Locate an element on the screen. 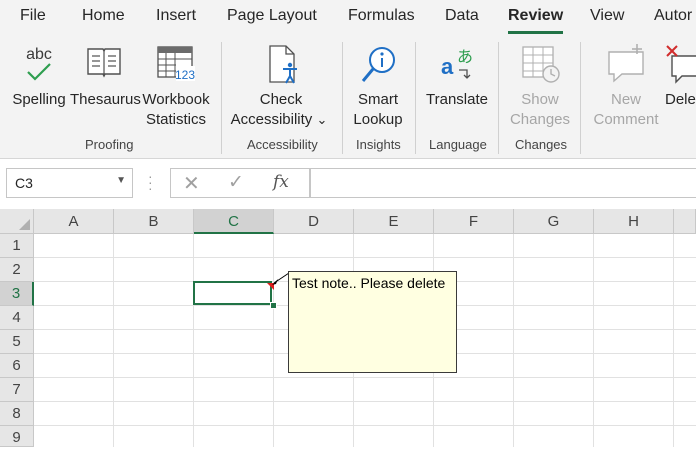  tab-review: Review is located at coordinates (535, 16).